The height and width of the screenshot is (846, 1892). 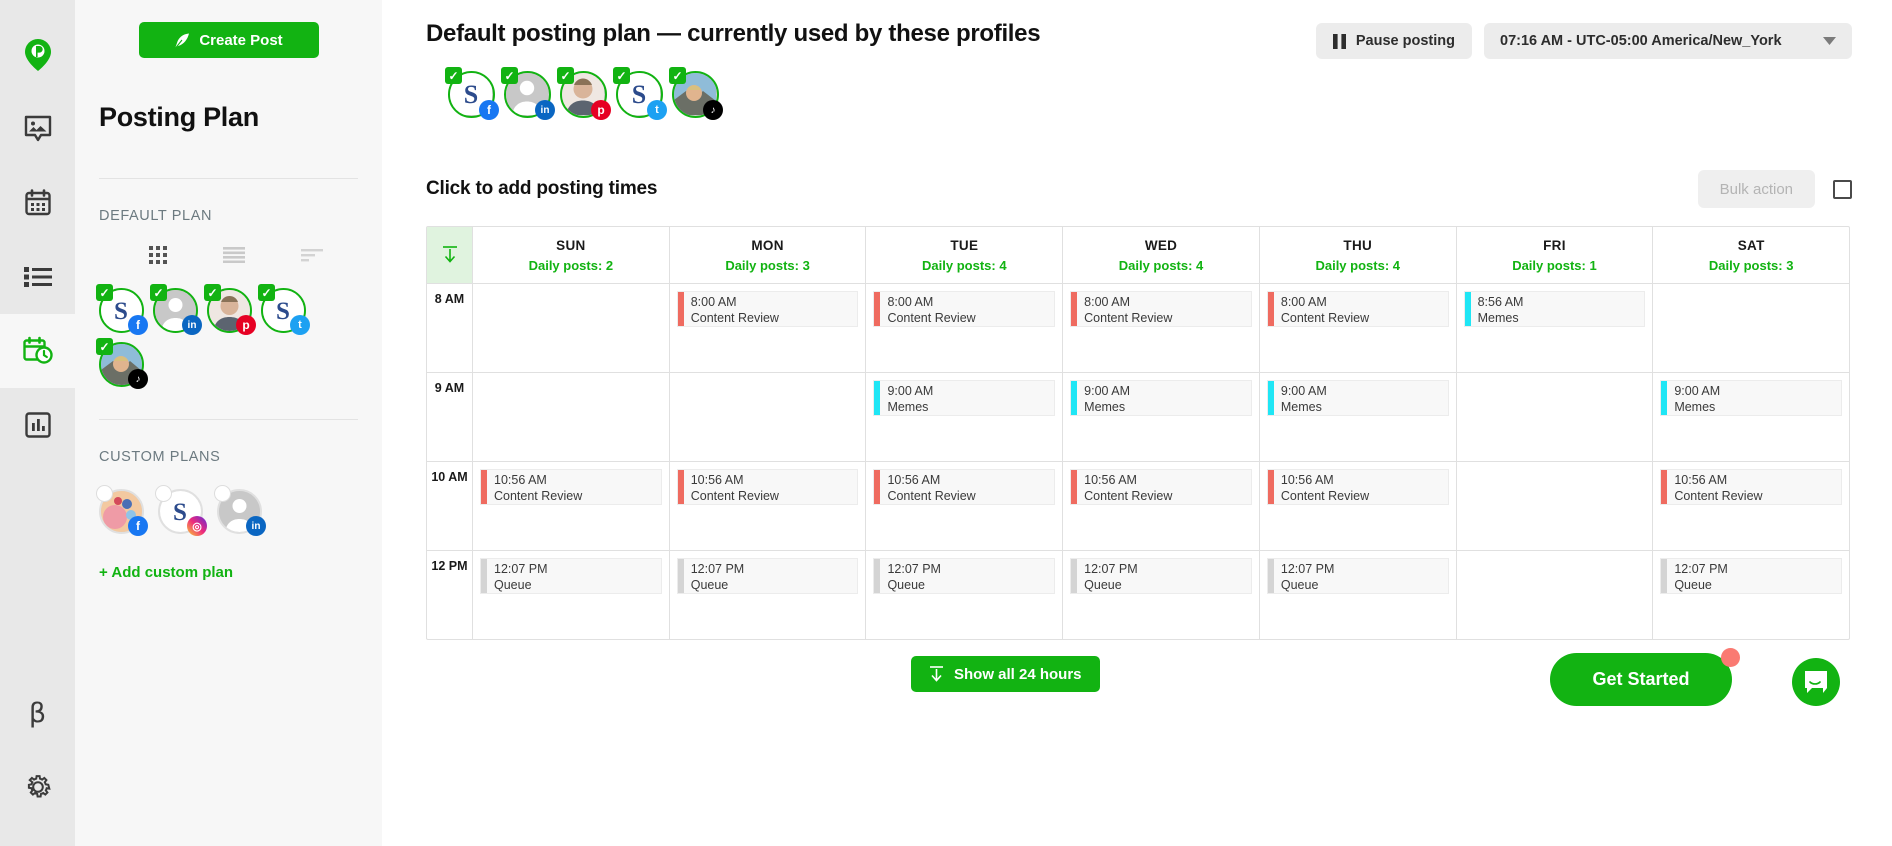 I want to click on sidebar-item-beta: β, so click(x=37, y=713).